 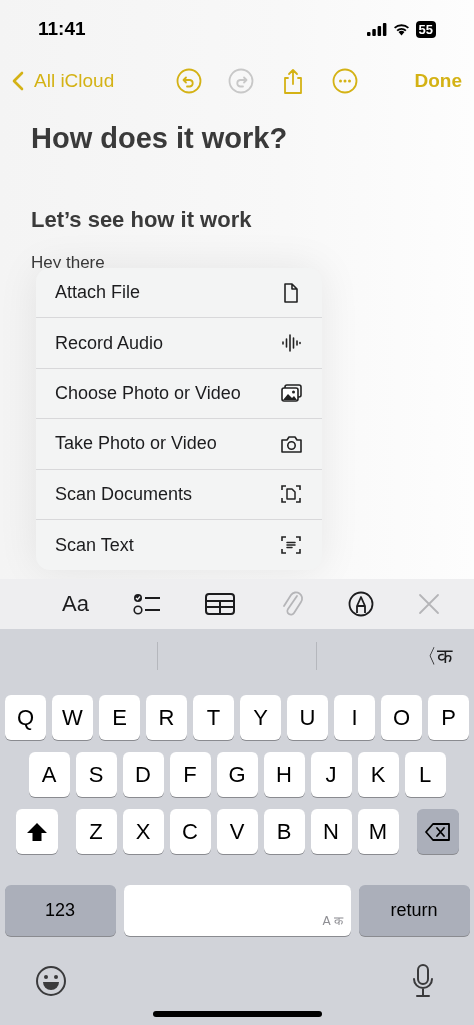 I want to click on letter-key: L, so click(x=425, y=774).